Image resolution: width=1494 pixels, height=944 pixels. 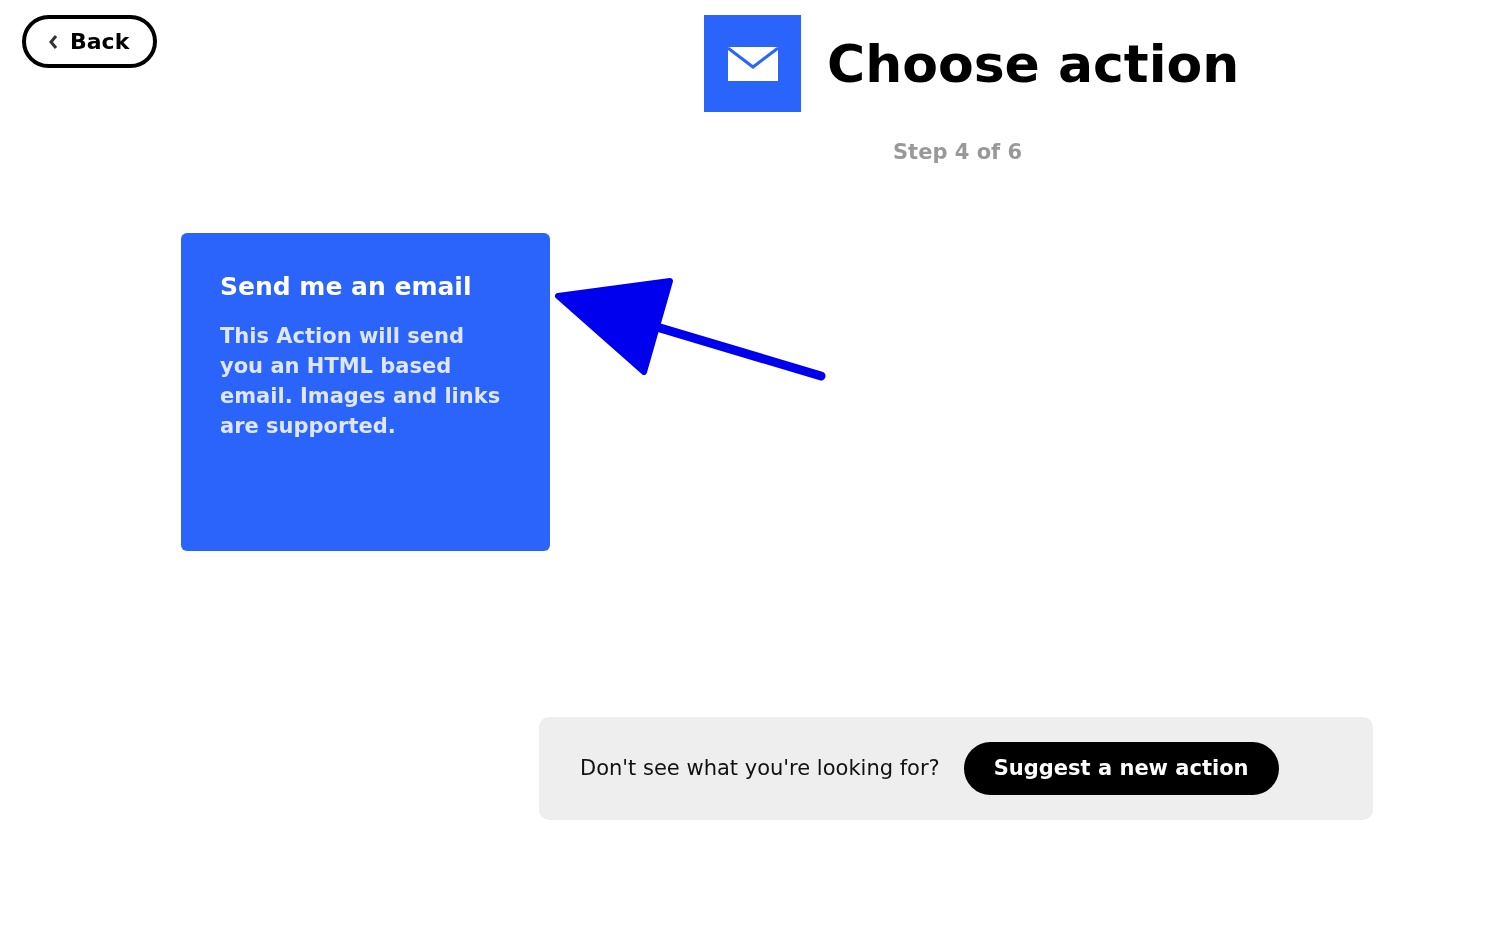 What do you see at coordinates (958, 152) in the screenshot?
I see `step-indicator: Step 4 of 6` at bounding box center [958, 152].